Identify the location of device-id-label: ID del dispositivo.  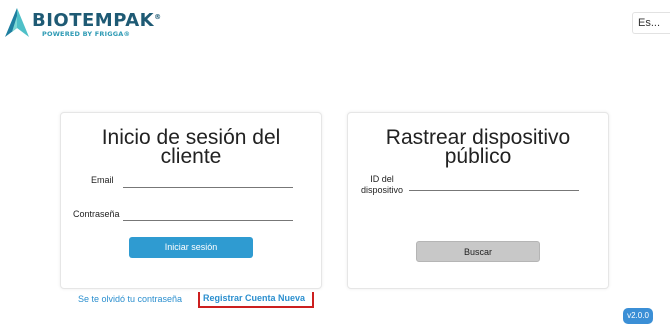
(382, 185).